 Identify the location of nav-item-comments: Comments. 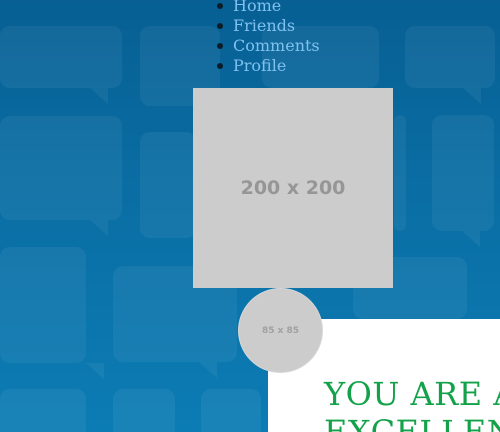
(268, 46).